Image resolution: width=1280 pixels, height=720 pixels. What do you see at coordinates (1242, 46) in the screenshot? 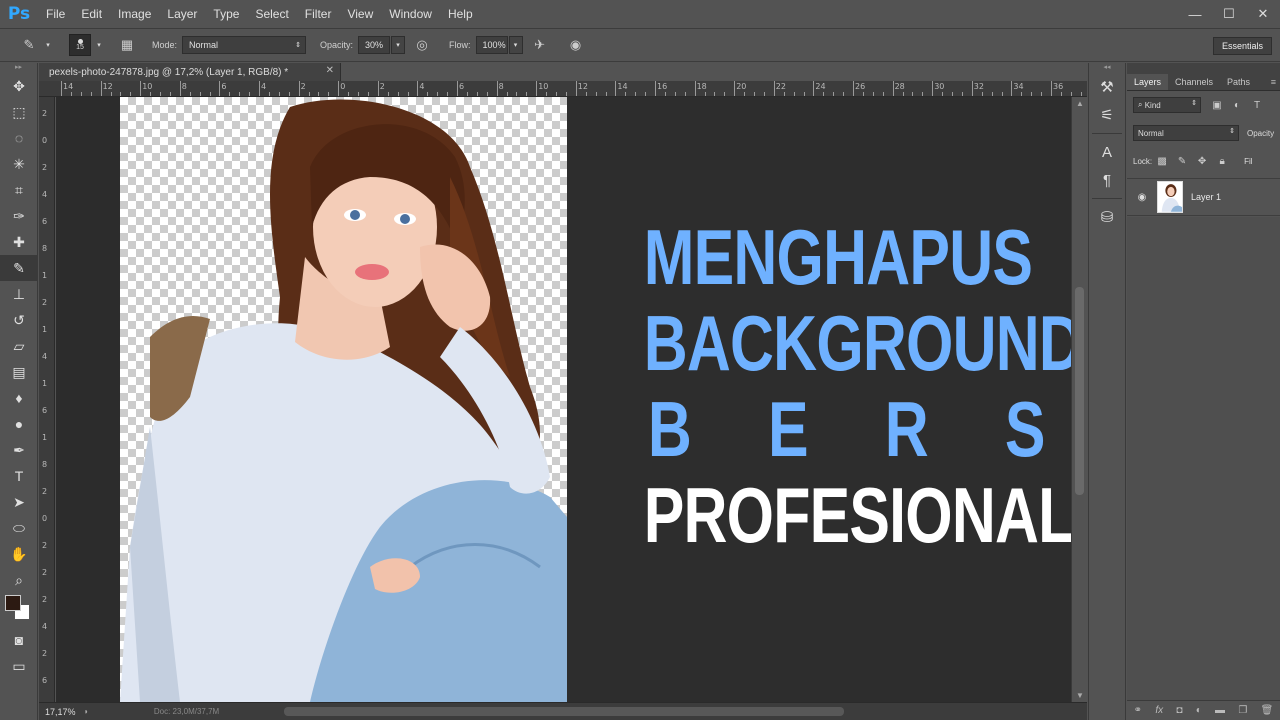
I see `workspace-switcher: Essentials` at bounding box center [1242, 46].